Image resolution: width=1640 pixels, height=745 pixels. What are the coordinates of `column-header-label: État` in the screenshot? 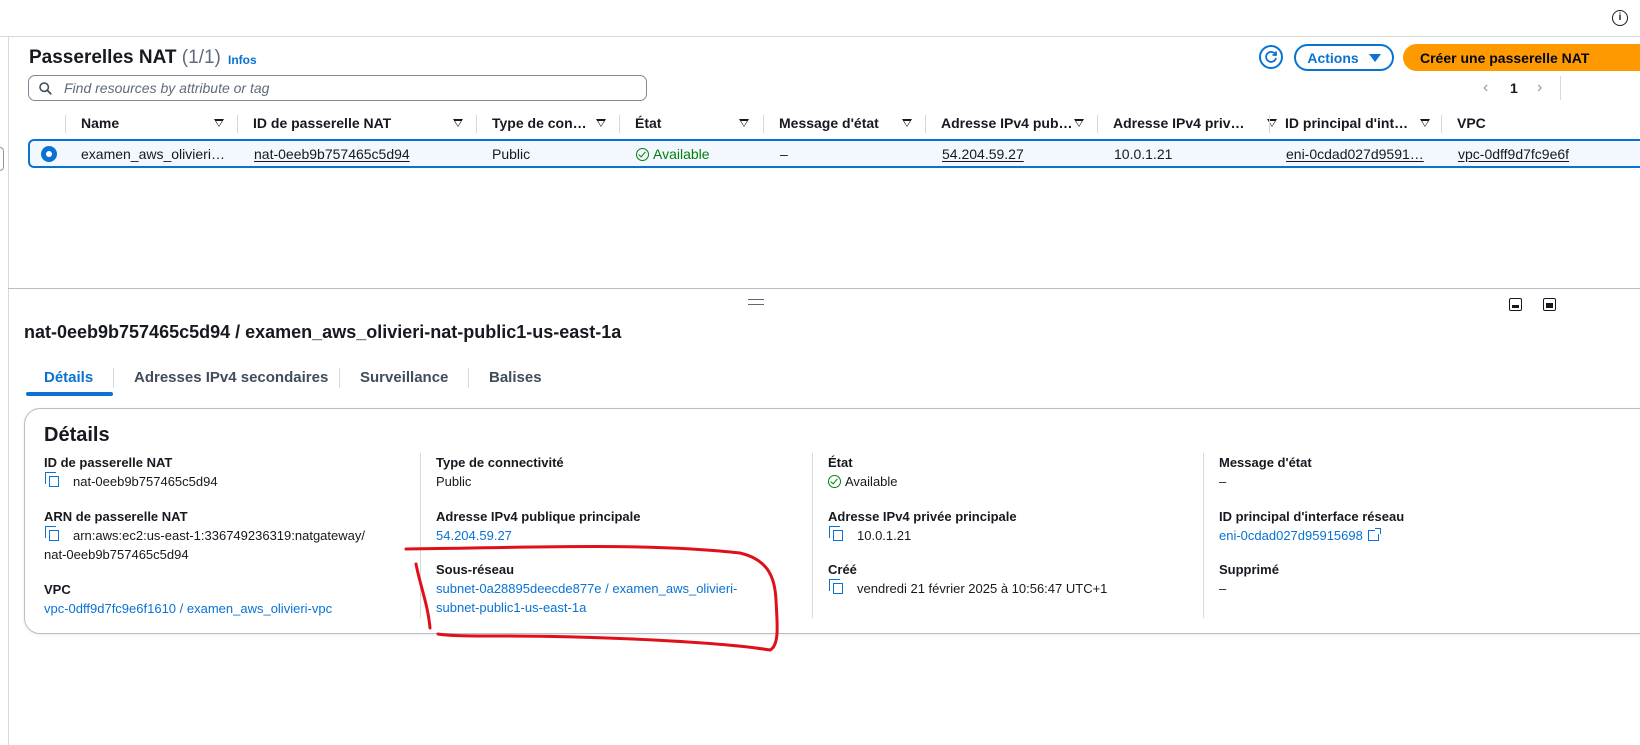 It's located at (648, 123).